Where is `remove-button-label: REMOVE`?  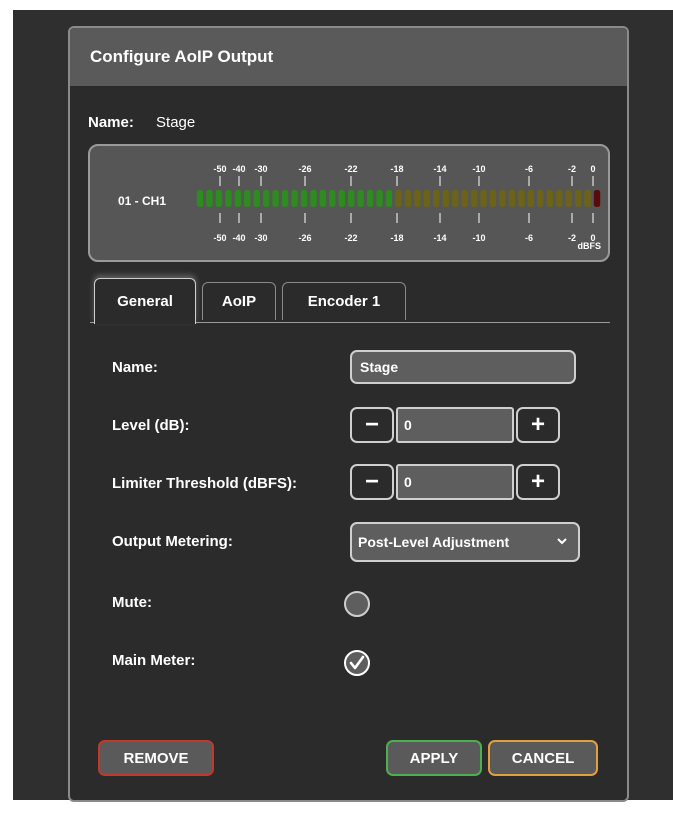
remove-button-label: REMOVE is located at coordinates (156, 758).